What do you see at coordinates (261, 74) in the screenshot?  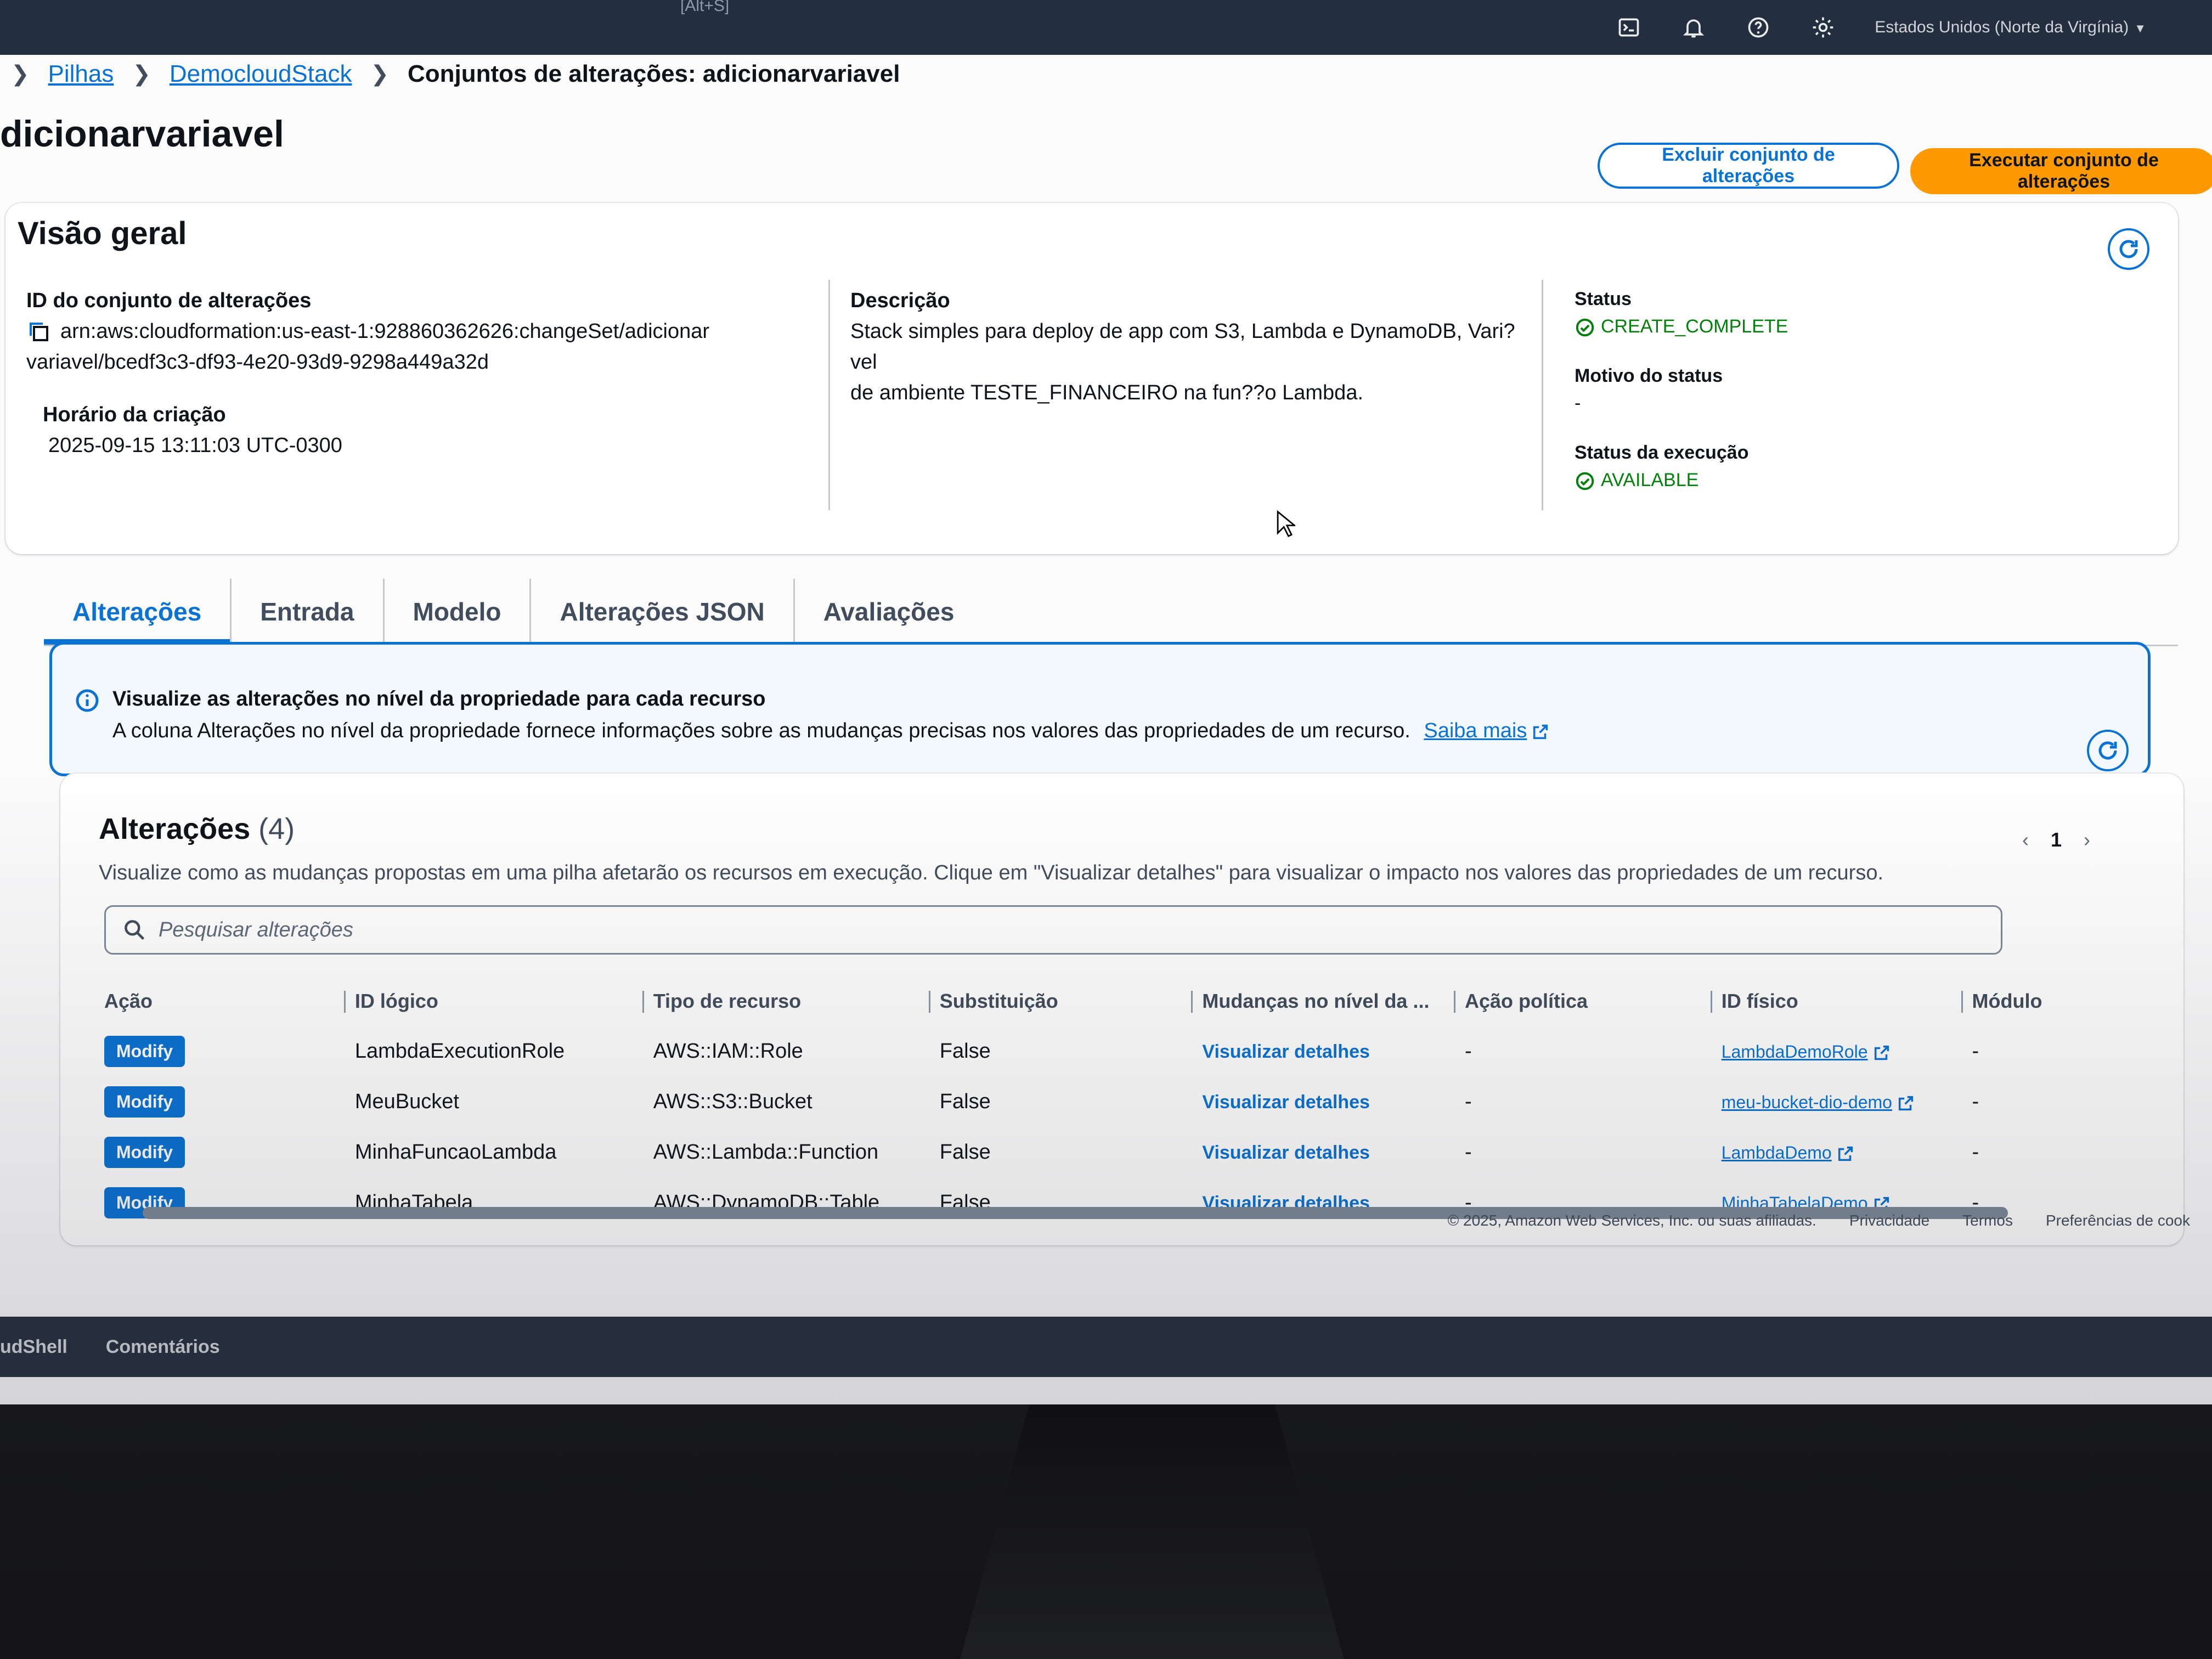 I see `breadcrumb-stack-link: DemocloudStack` at bounding box center [261, 74].